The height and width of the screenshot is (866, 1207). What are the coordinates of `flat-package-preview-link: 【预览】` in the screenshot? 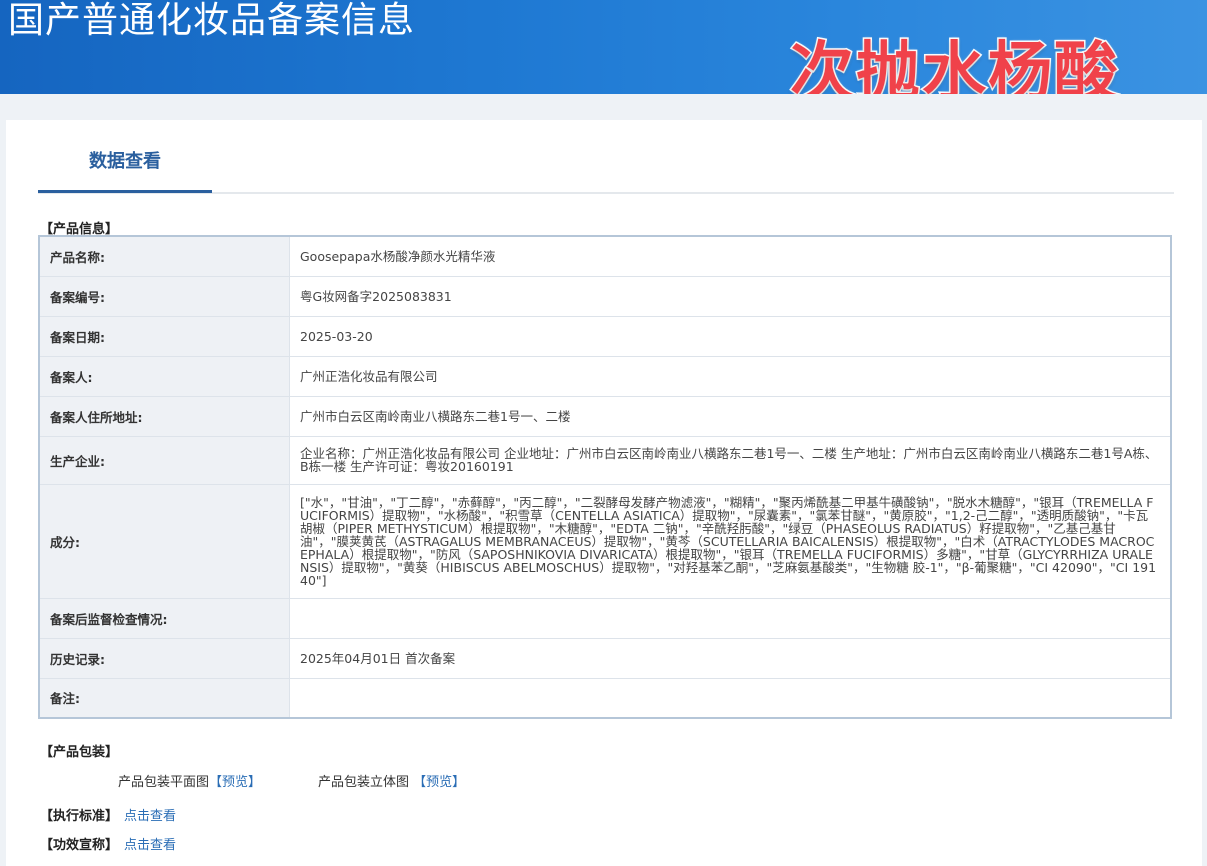 It's located at (235, 782).